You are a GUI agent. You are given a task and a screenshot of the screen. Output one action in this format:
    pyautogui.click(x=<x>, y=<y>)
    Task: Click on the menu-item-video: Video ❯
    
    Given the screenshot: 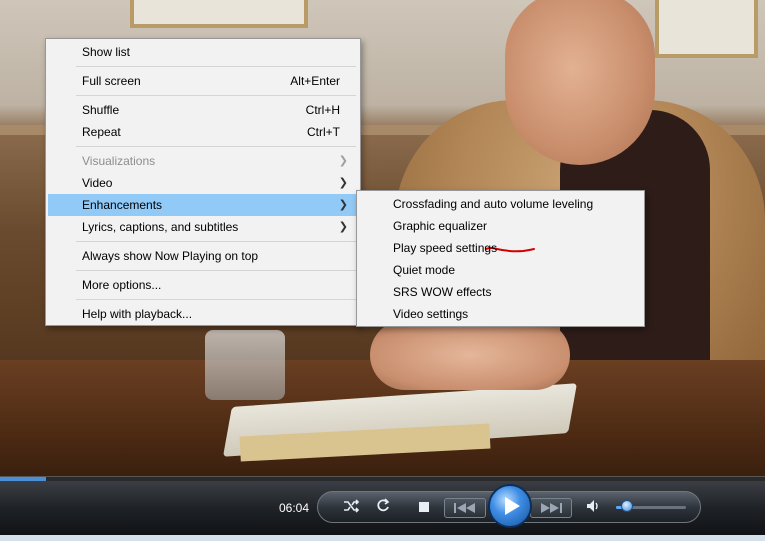 What is the action you would take?
    pyautogui.click(x=203, y=183)
    